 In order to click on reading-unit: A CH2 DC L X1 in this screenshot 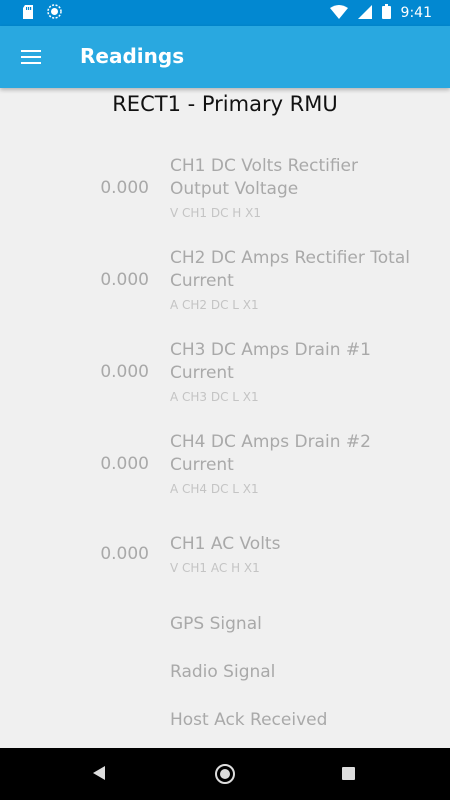, I will do `click(214, 305)`.